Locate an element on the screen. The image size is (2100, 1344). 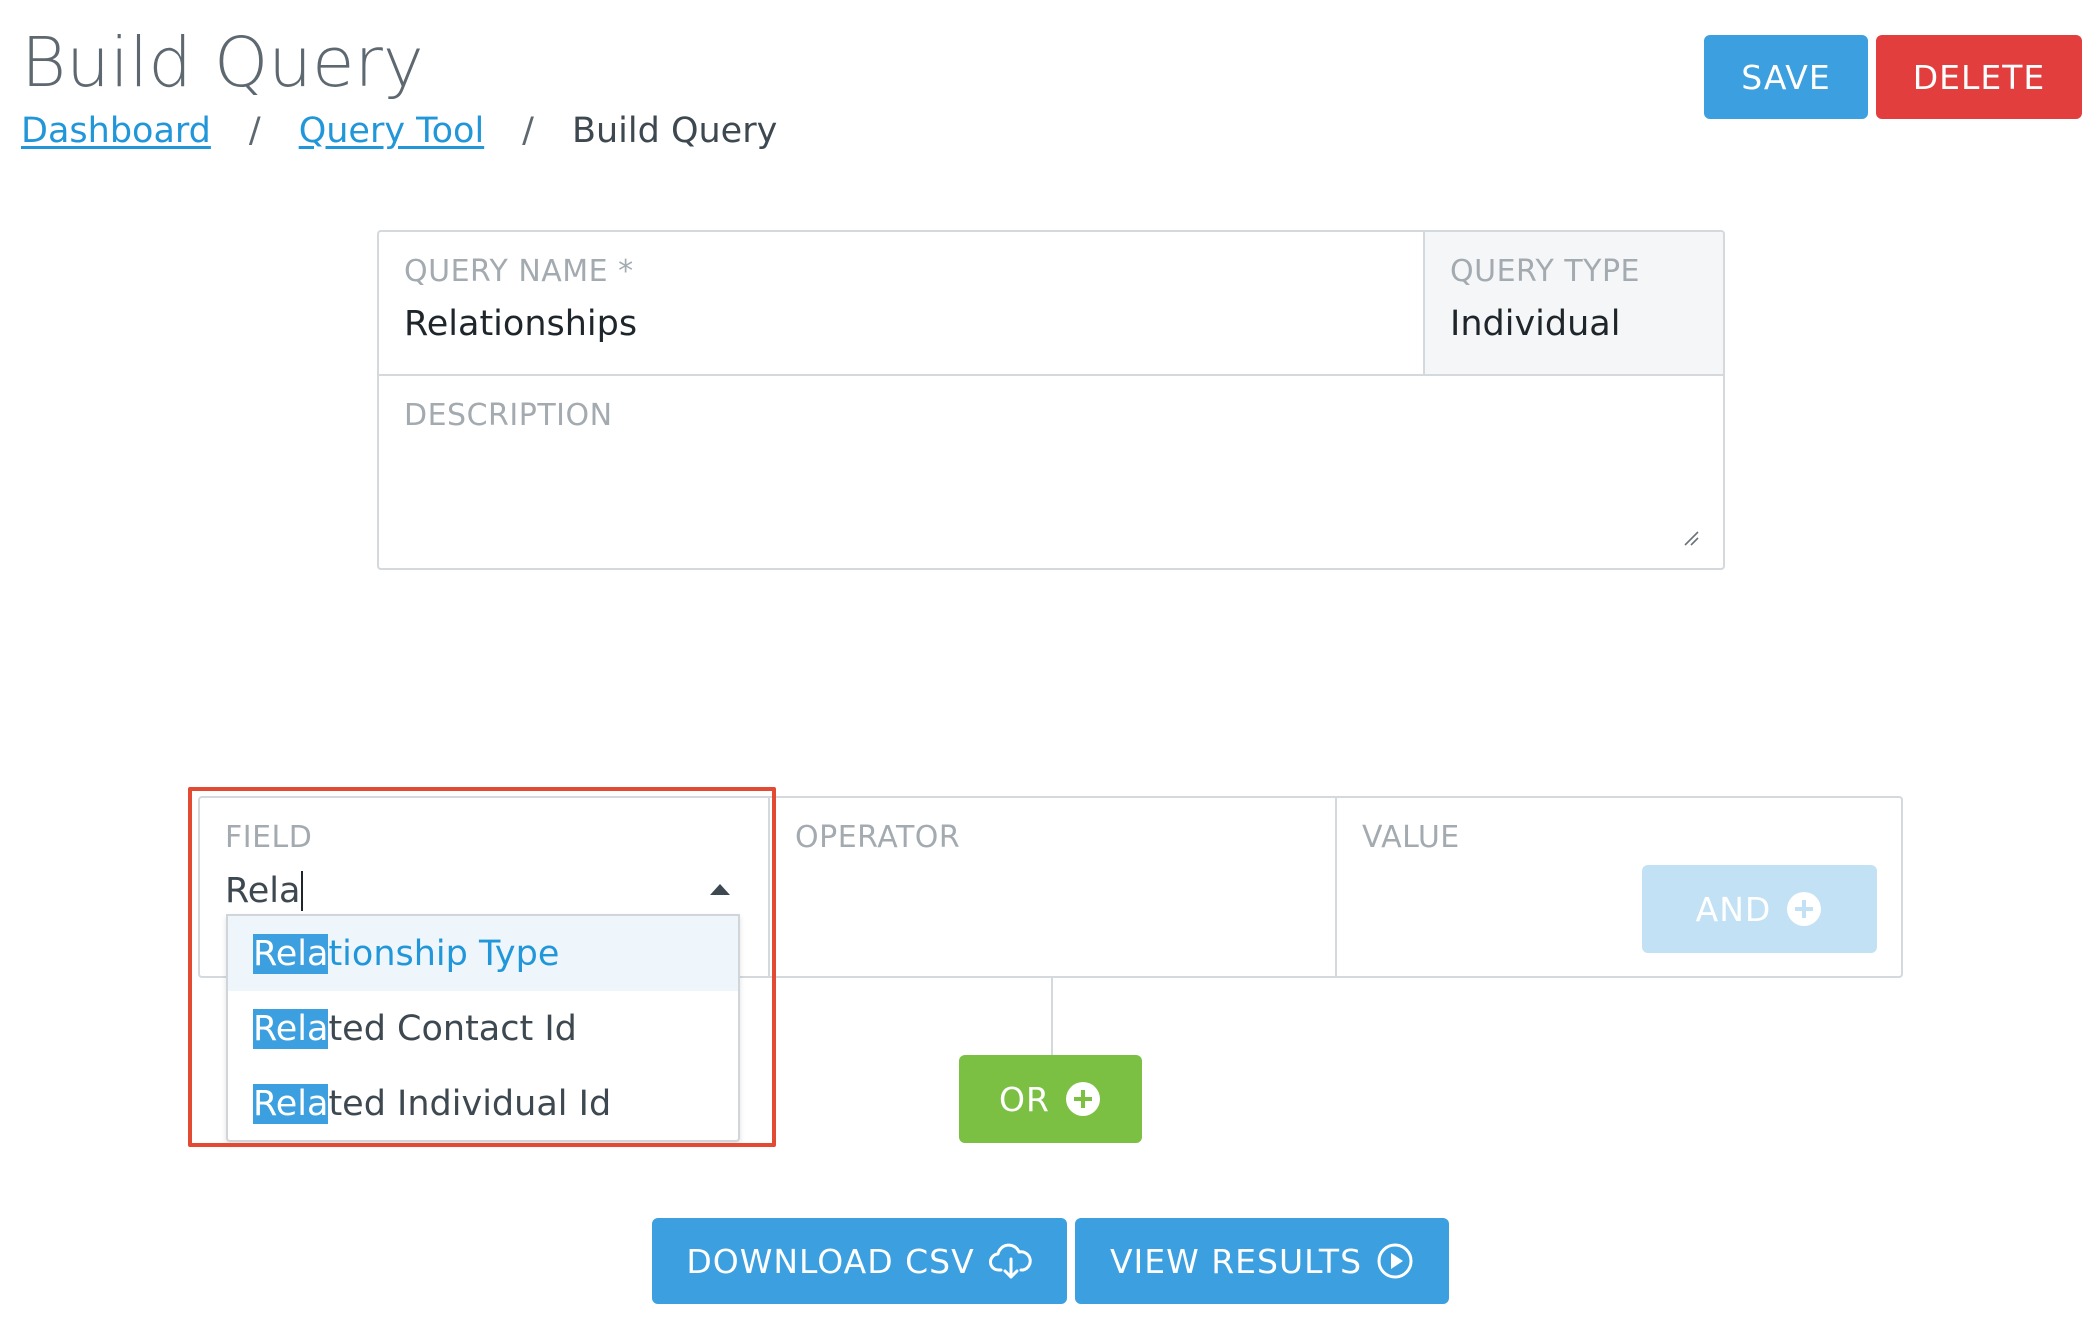
save-button: SAVE is located at coordinates (1786, 77).